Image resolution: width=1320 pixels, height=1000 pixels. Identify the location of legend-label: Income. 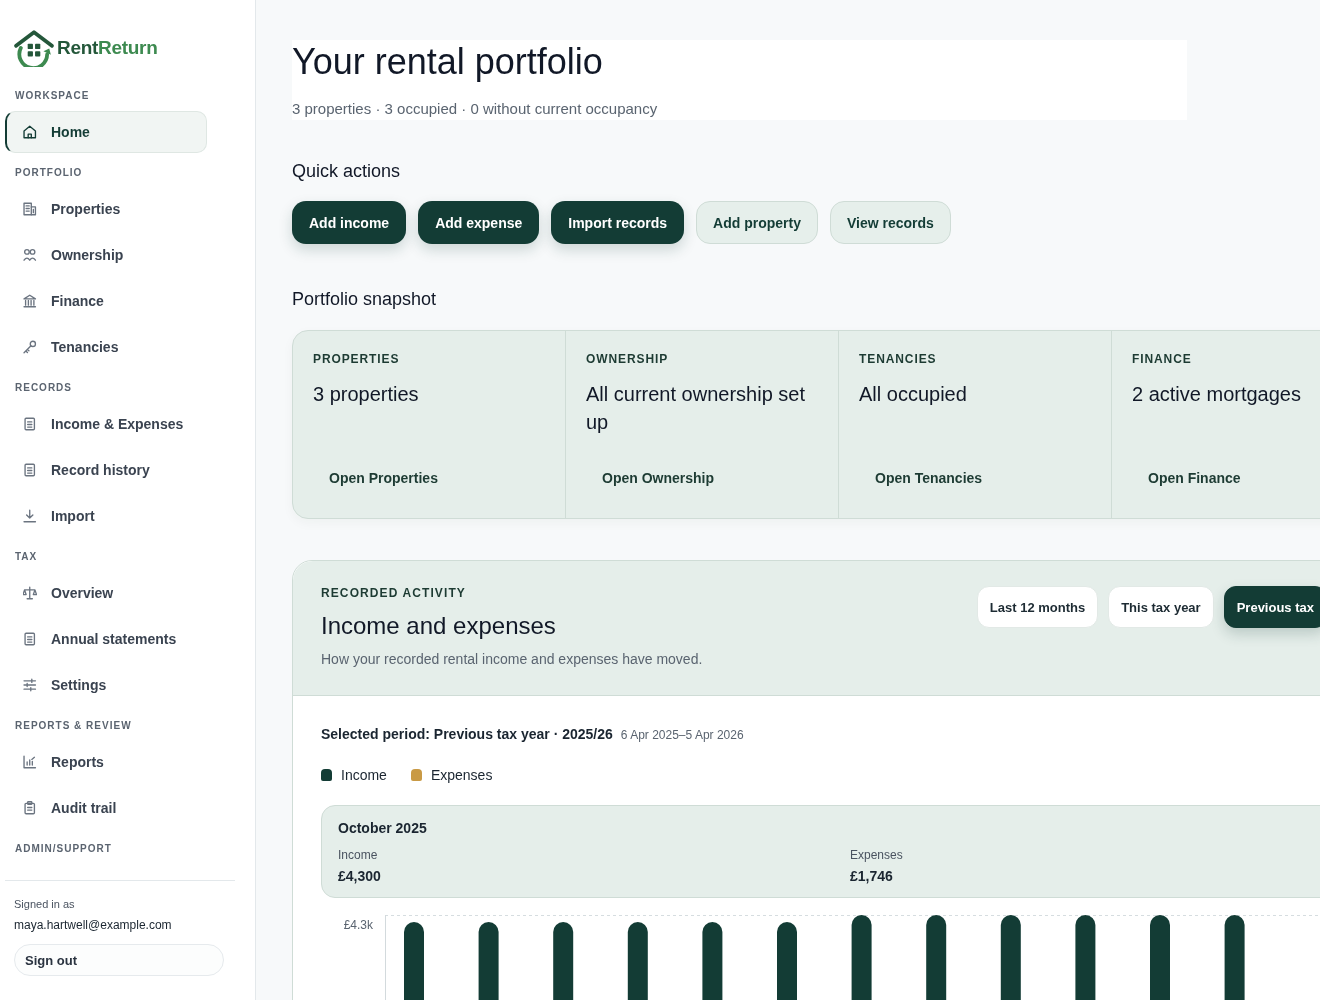
(364, 775).